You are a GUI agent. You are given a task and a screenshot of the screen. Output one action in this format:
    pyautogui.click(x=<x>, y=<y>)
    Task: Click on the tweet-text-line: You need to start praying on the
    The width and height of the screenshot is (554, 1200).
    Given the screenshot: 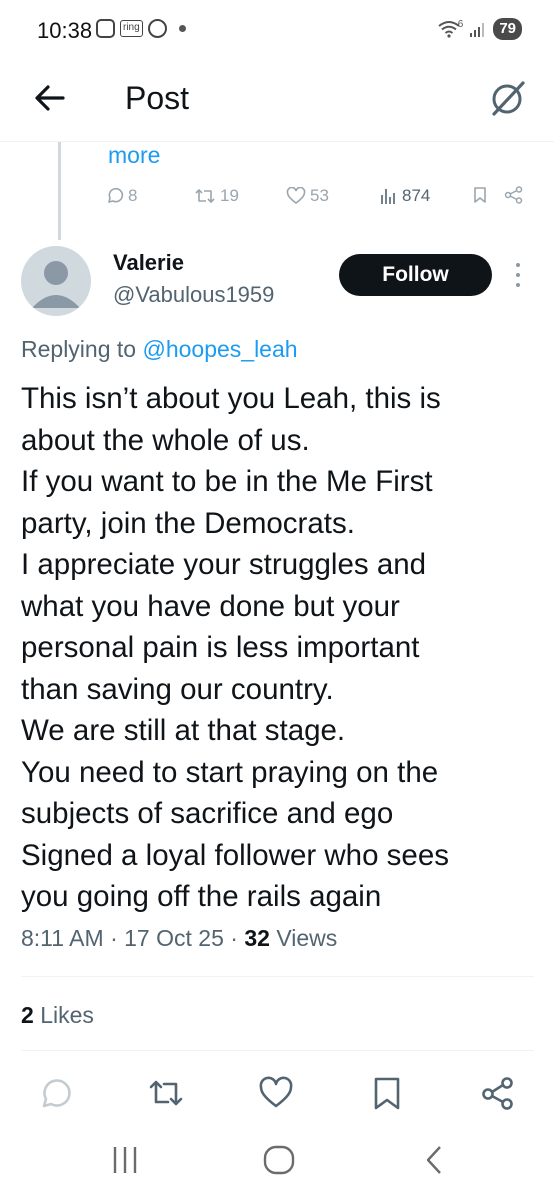 What is the action you would take?
    pyautogui.click(x=230, y=772)
    